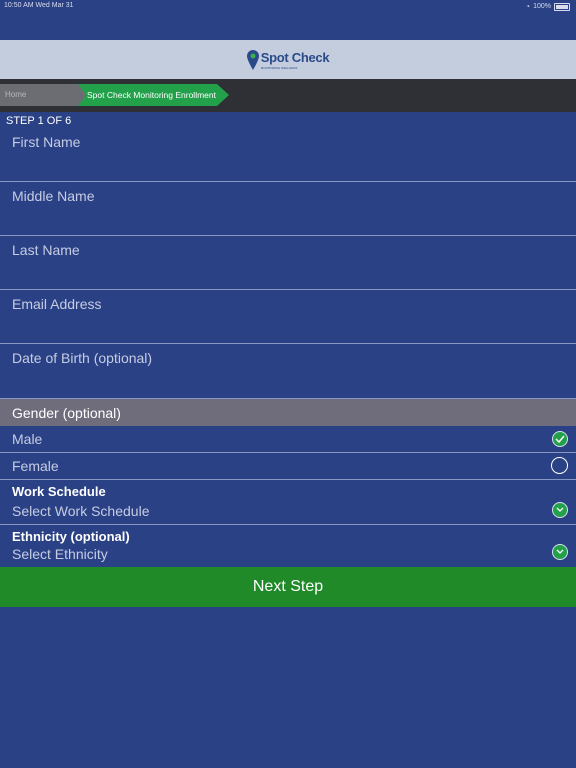 The width and height of the screenshot is (576, 768). Describe the element at coordinates (542, 6) in the screenshot. I see `battery-percent: 100%` at that location.